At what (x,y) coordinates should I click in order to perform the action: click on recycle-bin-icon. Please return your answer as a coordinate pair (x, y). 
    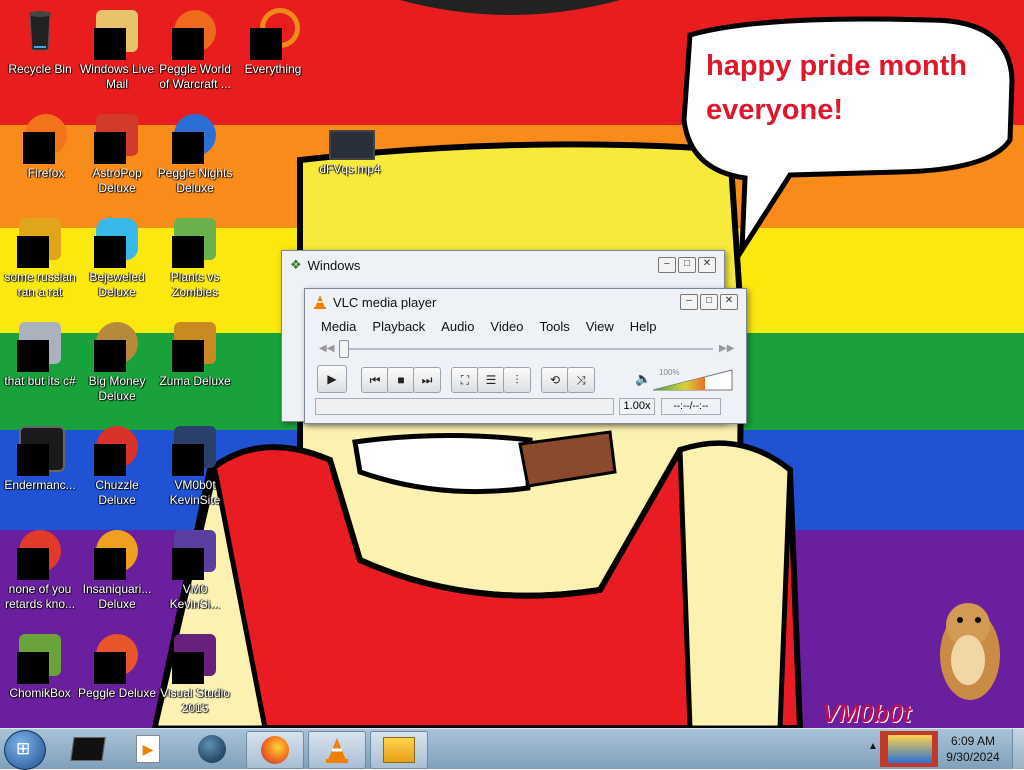
    Looking at the image, I should click on (40, 31).